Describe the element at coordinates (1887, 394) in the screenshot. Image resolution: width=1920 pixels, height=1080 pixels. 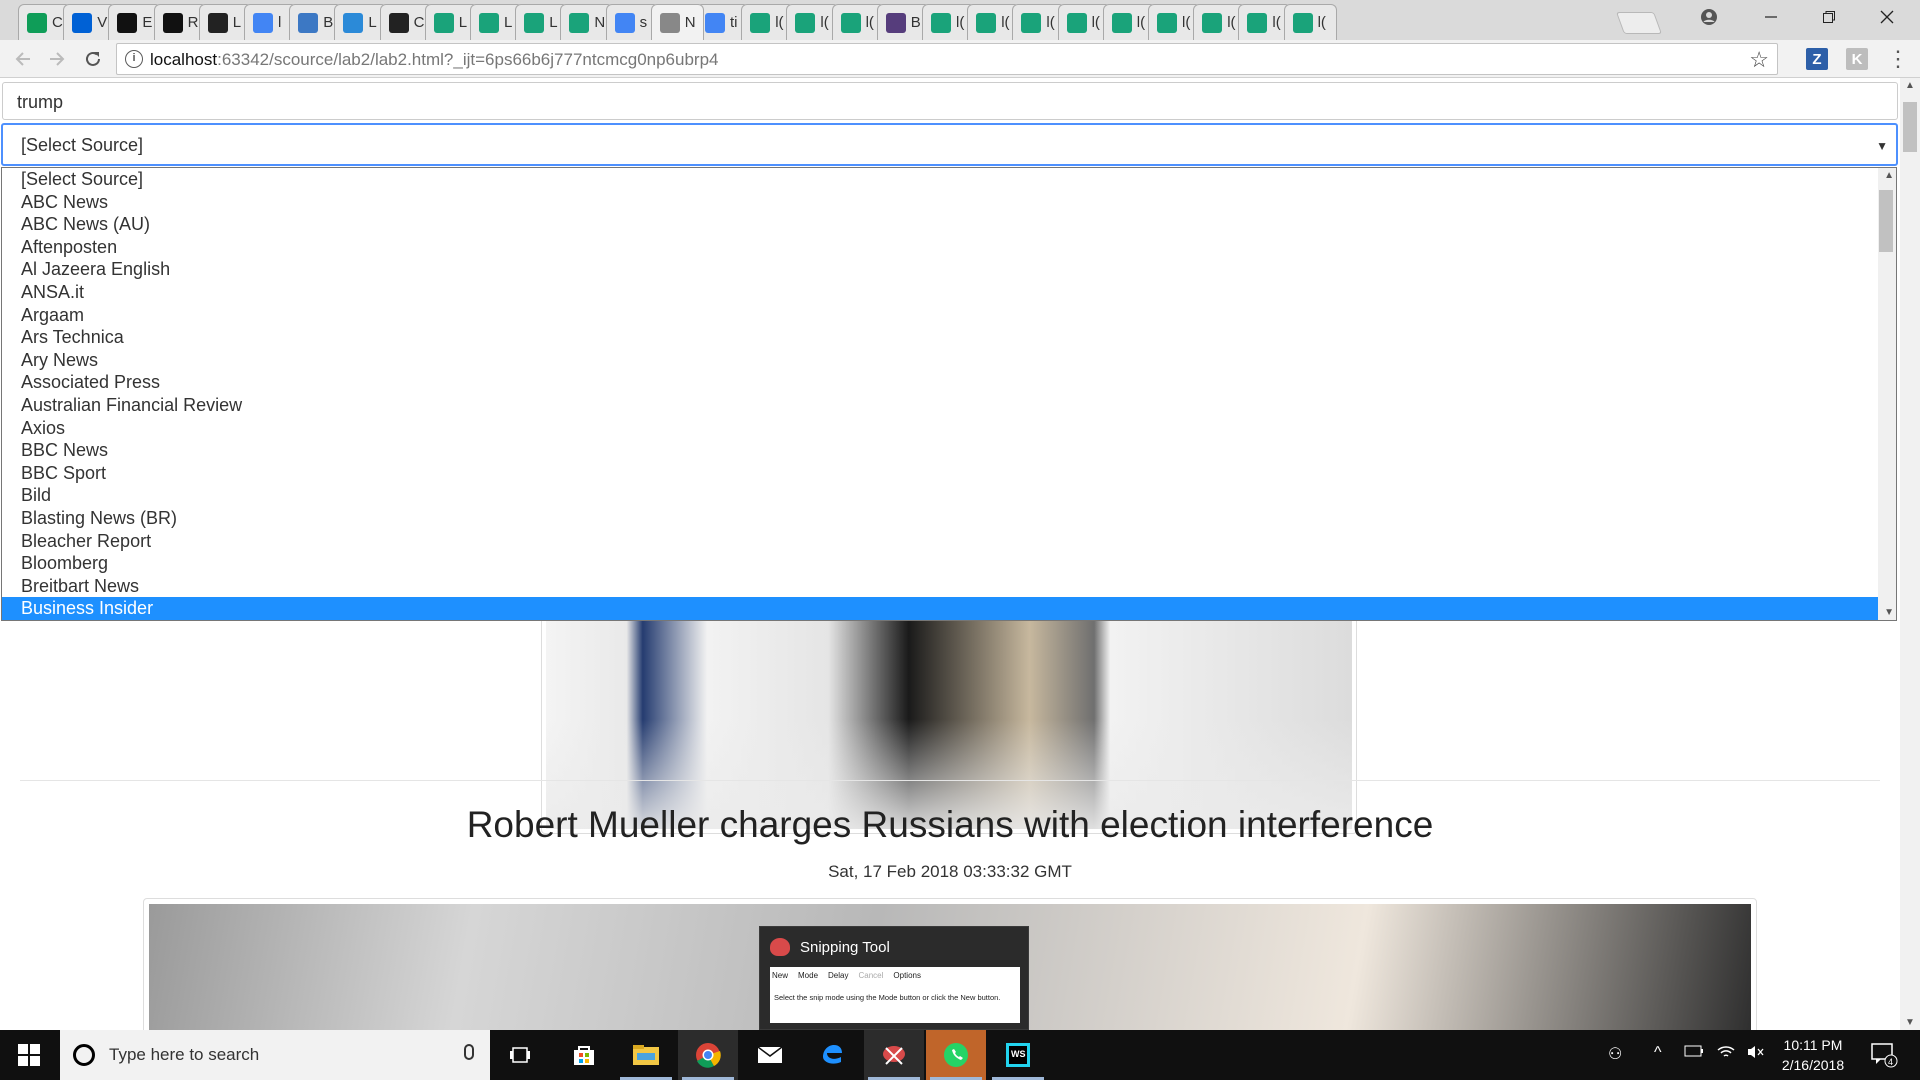
I see `dropdown-scrollbar: ▲ ▼` at that location.